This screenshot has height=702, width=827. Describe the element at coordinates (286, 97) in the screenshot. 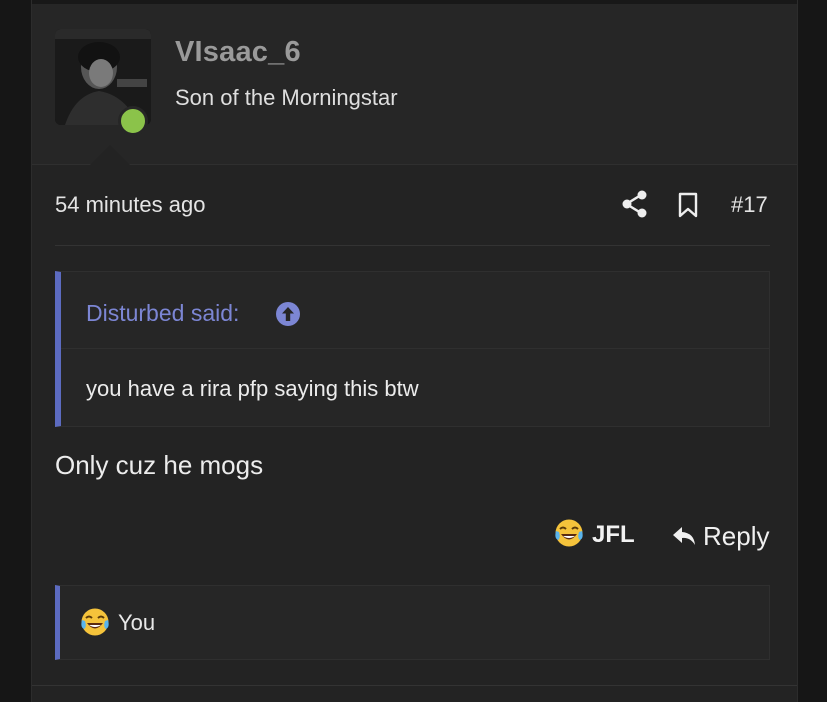

I see `user-title: Son of the Morningstar` at that location.